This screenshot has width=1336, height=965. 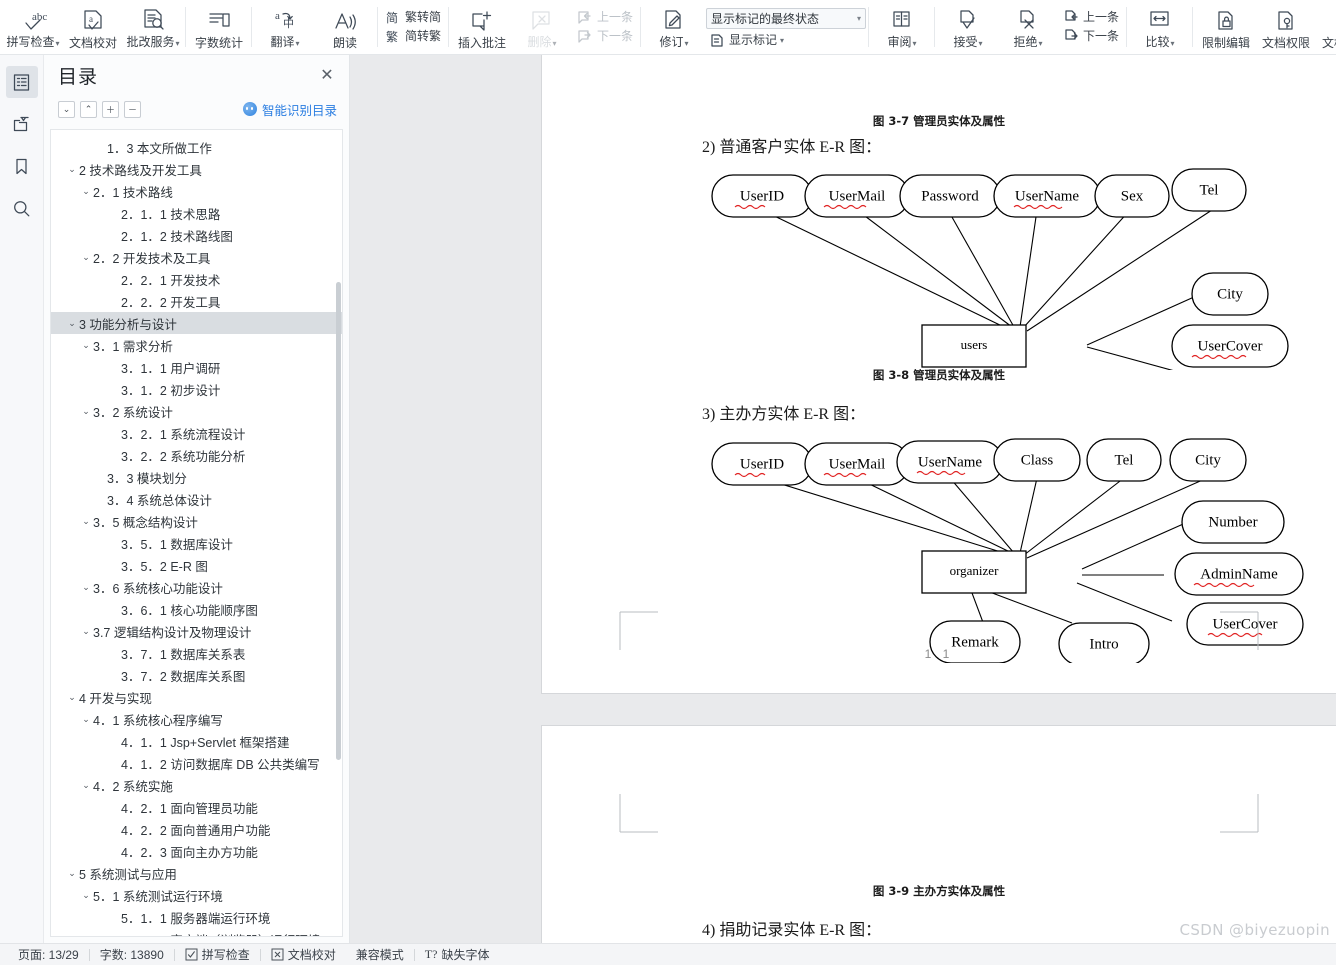 I want to click on toc-item: 3．3 模块划分, so click(x=196, y=477).